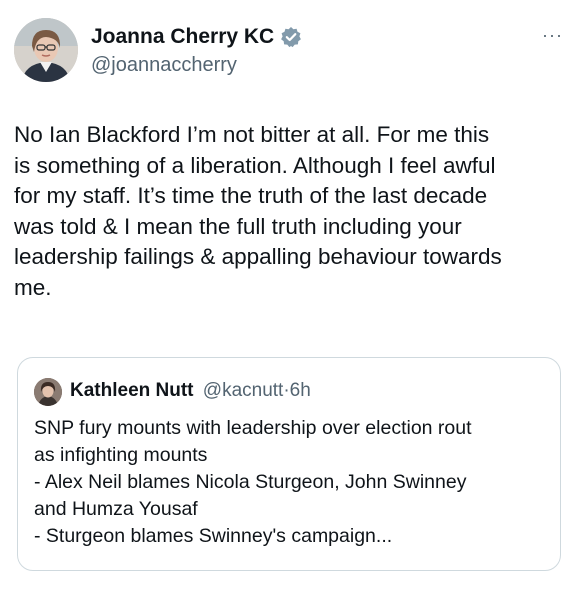 Image resolution: width=577 pixels, height=600 pixels. Describe the element at coordinates (243, 390) in the screenshot. I see `quoted-author-handle: @kacnutt` at that location.